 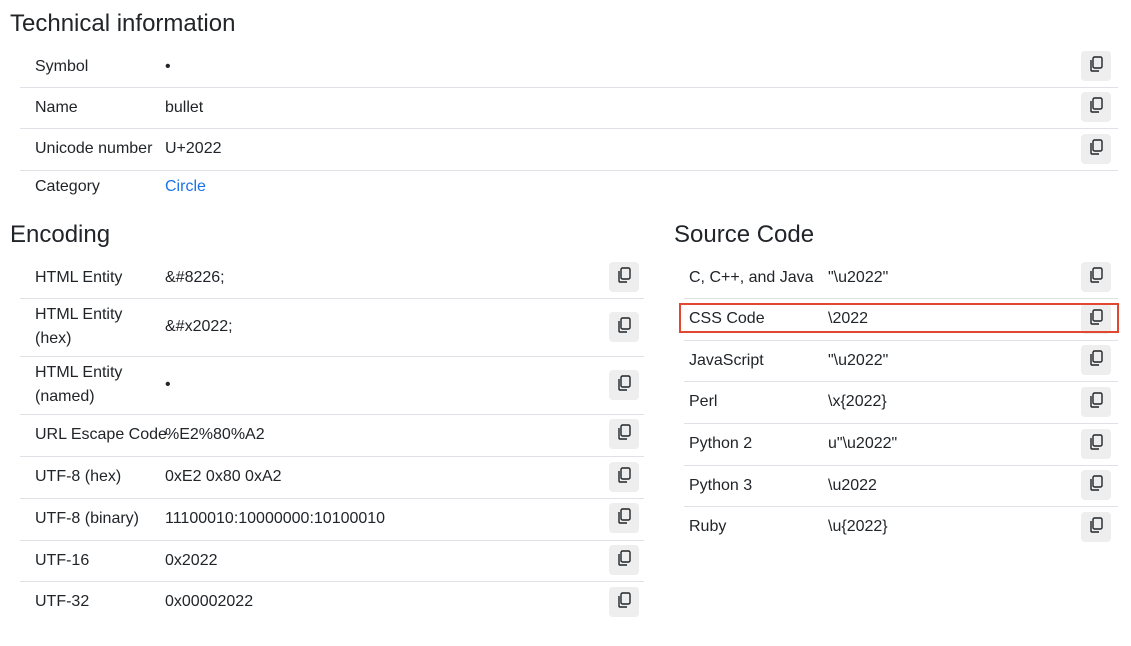 What do you see at coordinates (901, 444) in the screenshot?
I see `table-row: Python 2 u"\u2022"` at bounding box center [901, 444].